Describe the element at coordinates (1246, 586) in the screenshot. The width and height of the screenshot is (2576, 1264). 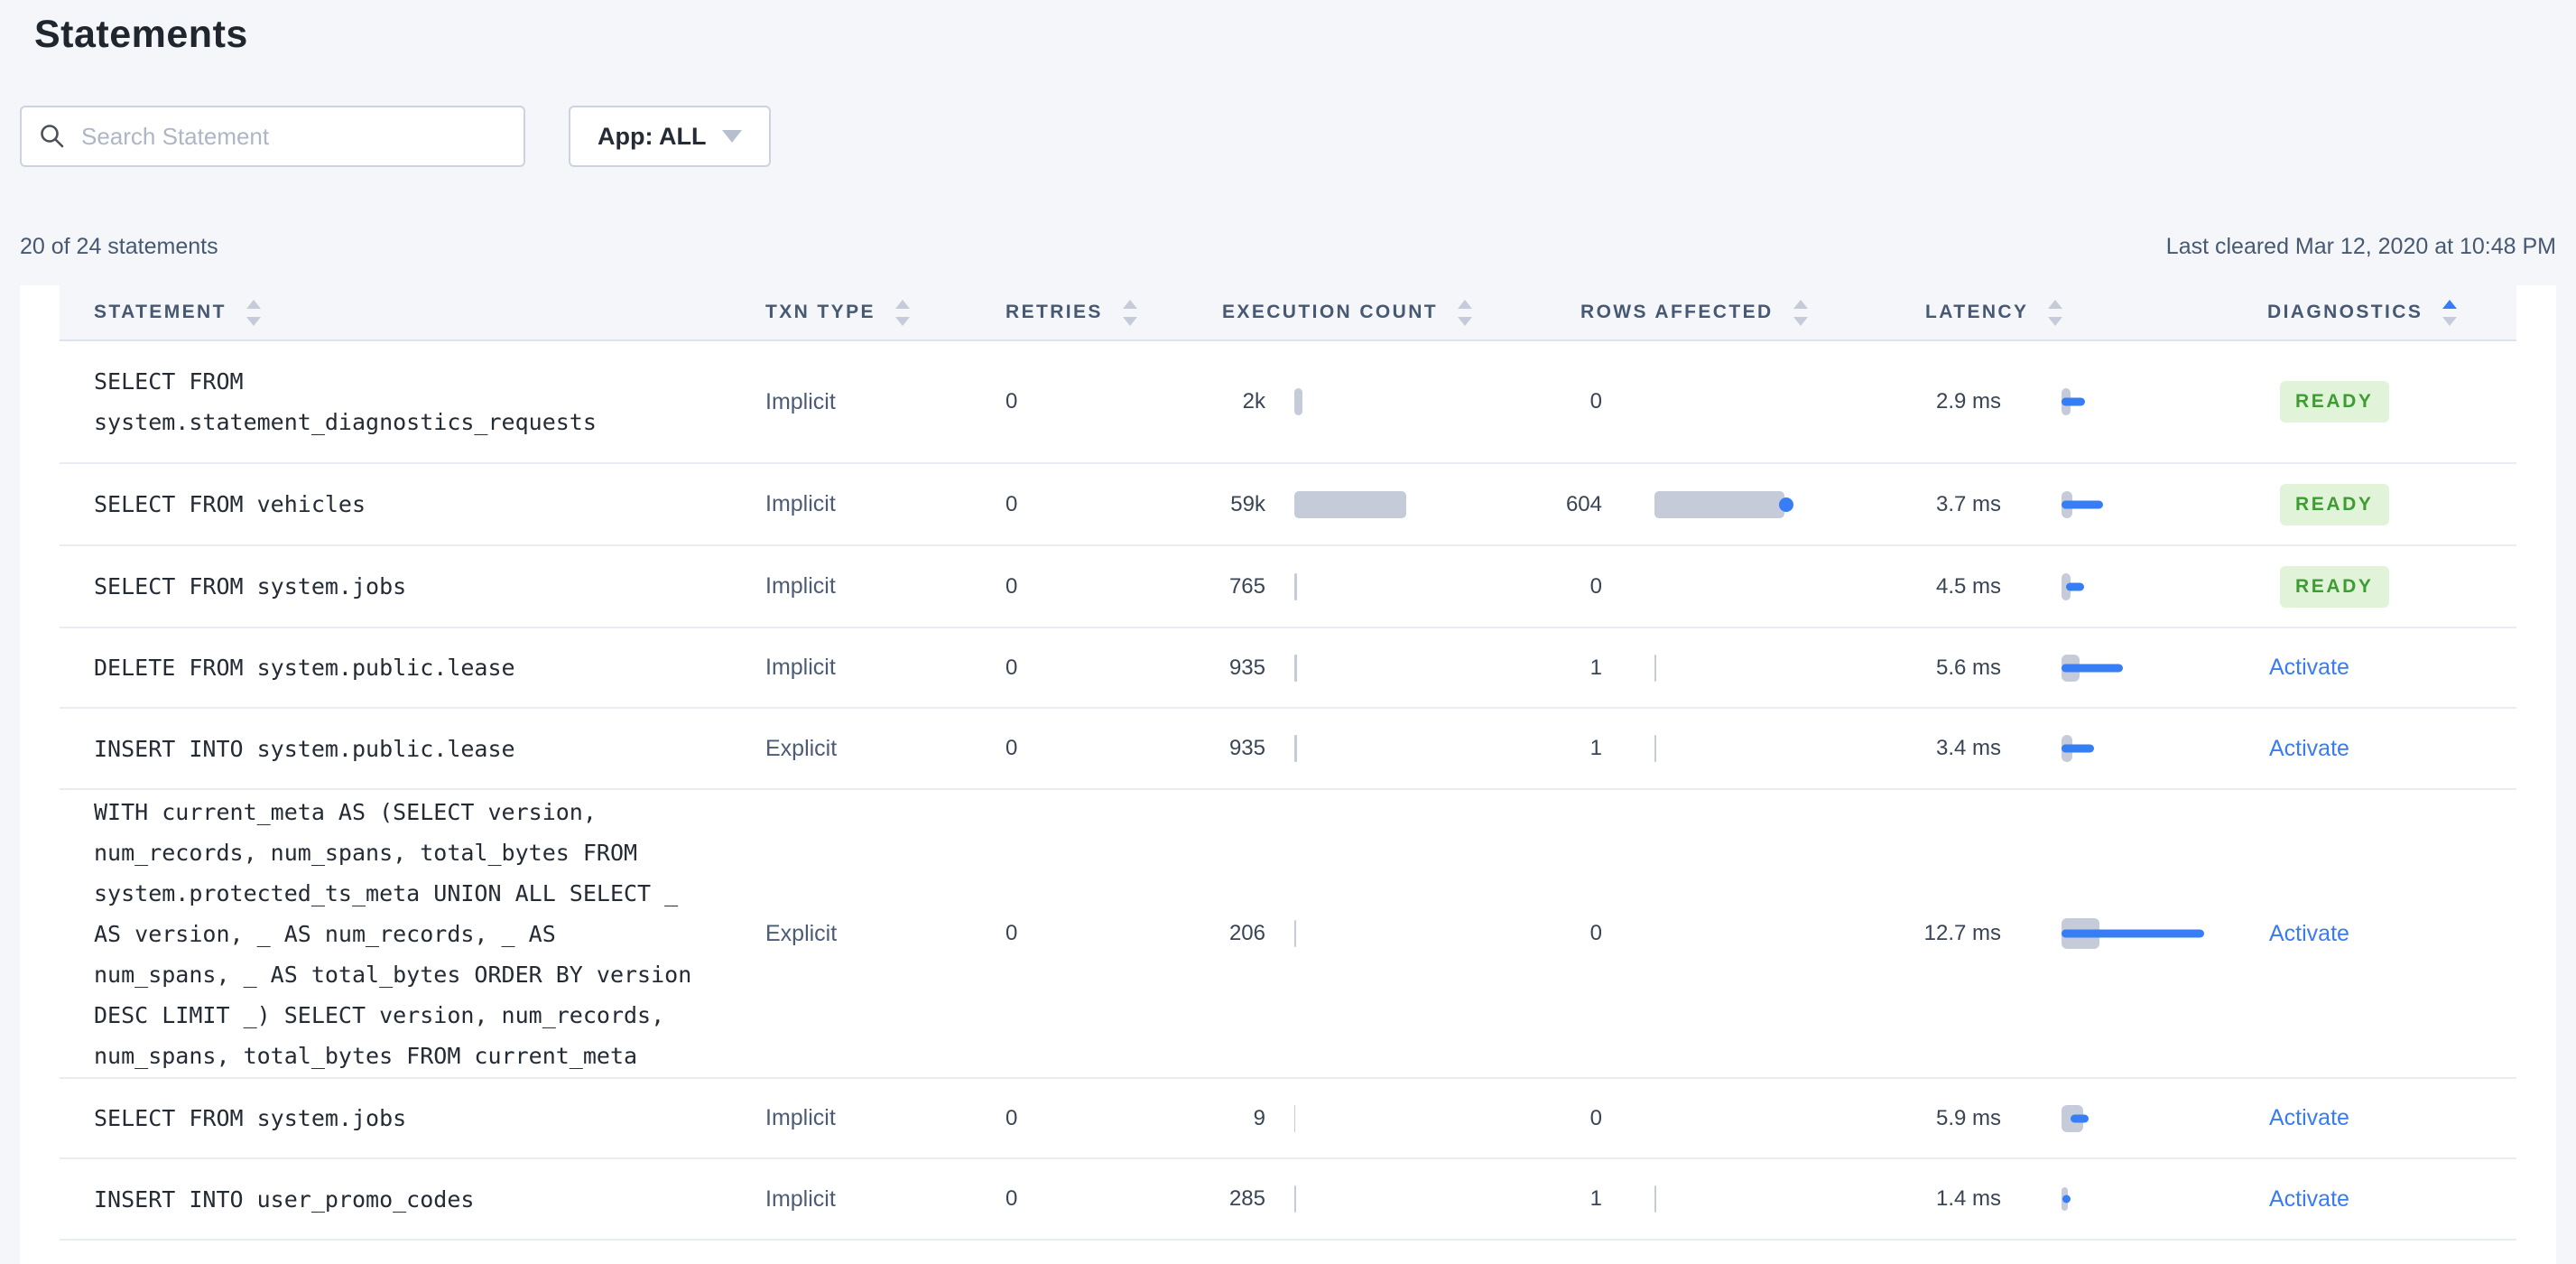
I see `execution-count-value: 765` at that location.